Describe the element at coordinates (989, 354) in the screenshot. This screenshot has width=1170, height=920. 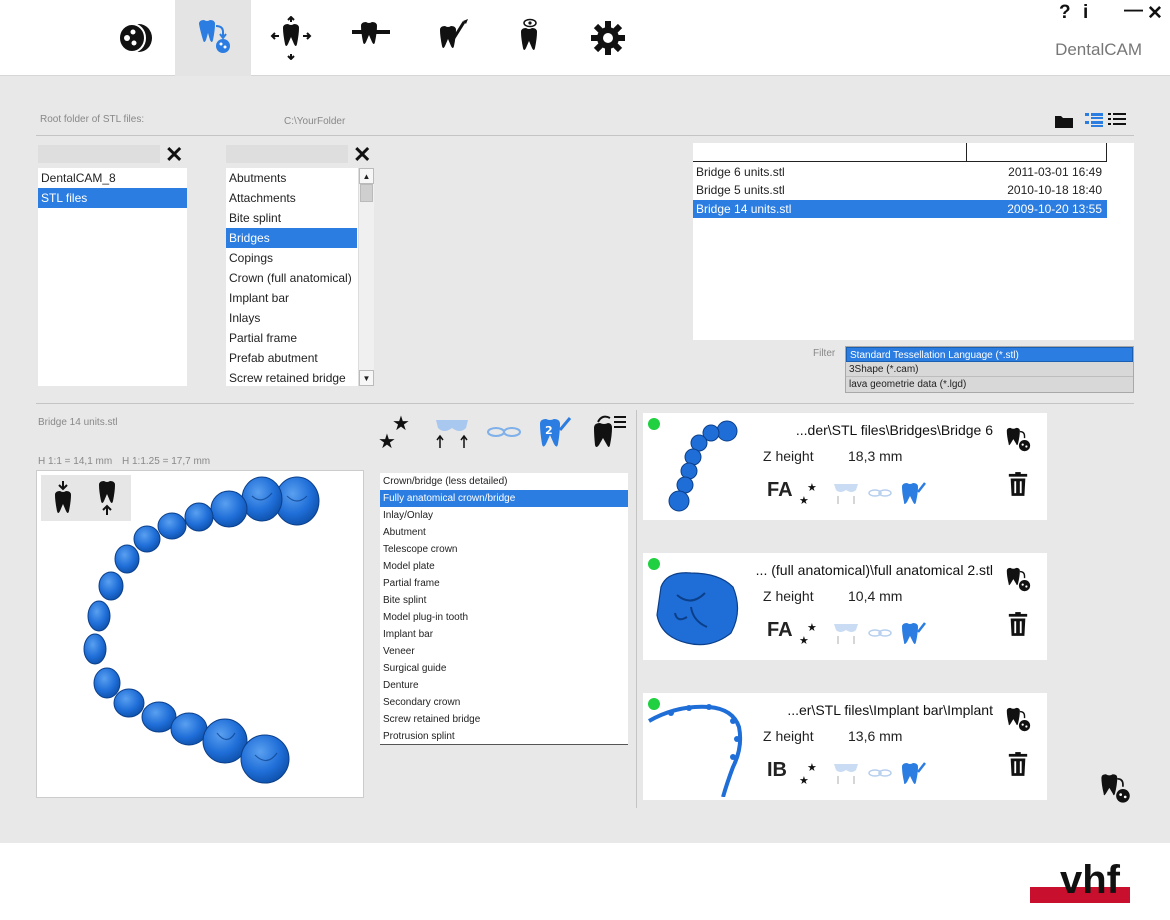
I see `filter-option: Standard Tessellation Language (*.stl)` at that location.